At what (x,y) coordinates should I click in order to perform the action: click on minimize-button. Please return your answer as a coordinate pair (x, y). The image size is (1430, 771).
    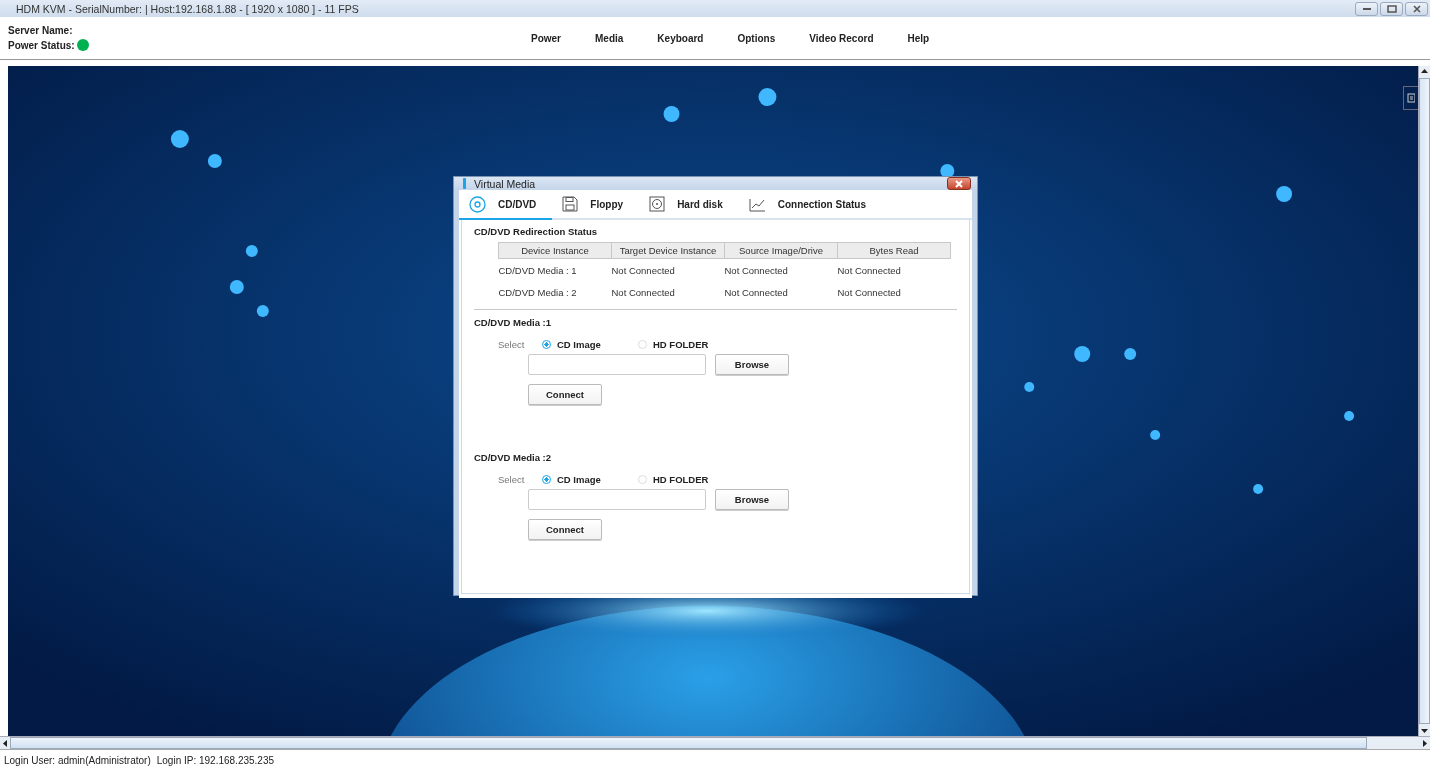
    Looking at the image, I should click on (1366, 8).